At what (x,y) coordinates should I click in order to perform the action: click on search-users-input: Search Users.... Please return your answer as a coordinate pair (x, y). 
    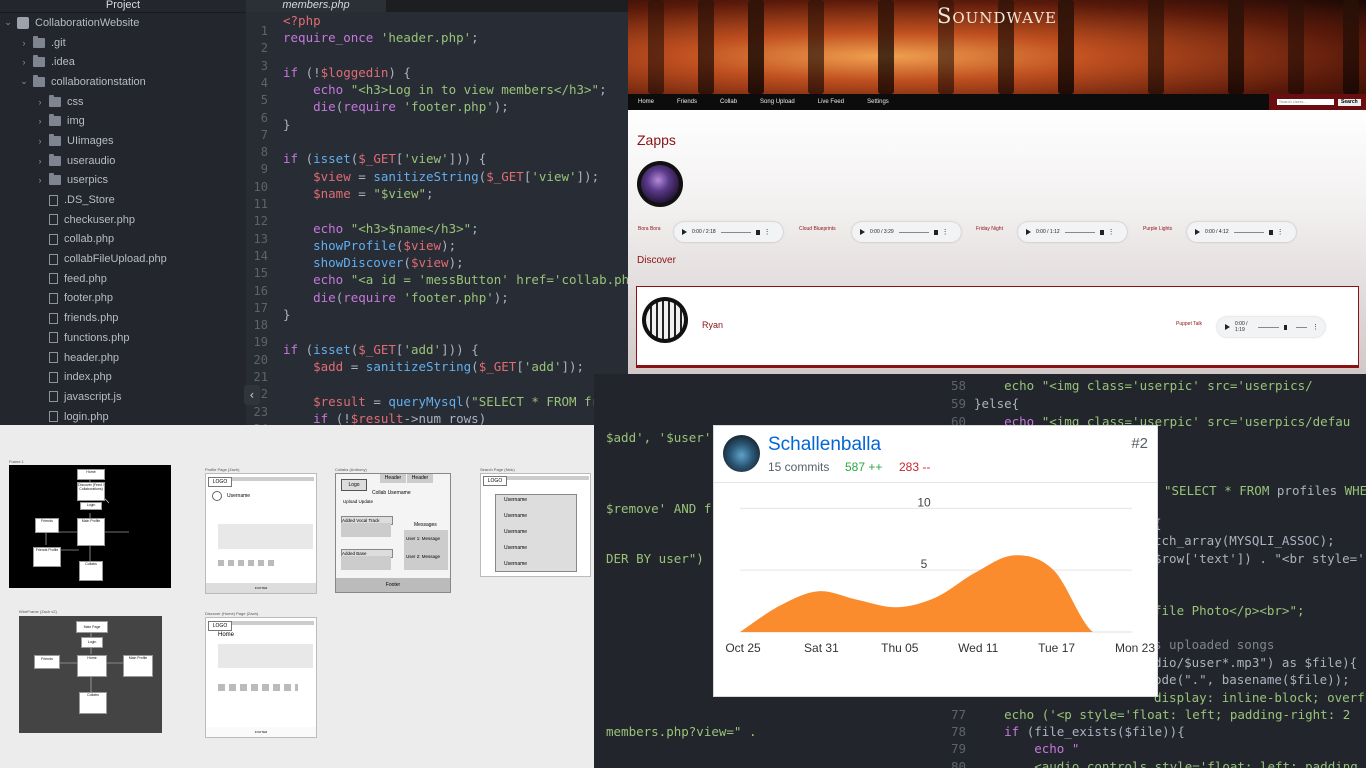
    Looking at the image, I should click on (1305, 102).